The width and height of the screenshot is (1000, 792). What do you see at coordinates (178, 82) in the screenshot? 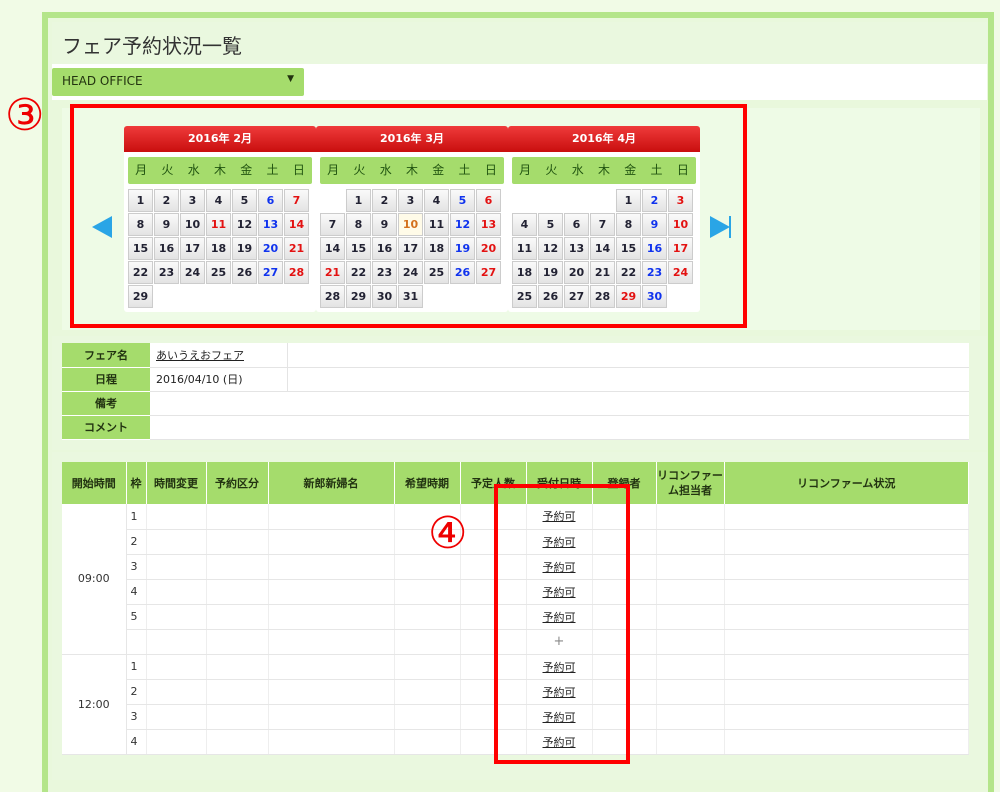
I see `office-select: HEAD OFFICE ▼` at bounding box center [178, 82].